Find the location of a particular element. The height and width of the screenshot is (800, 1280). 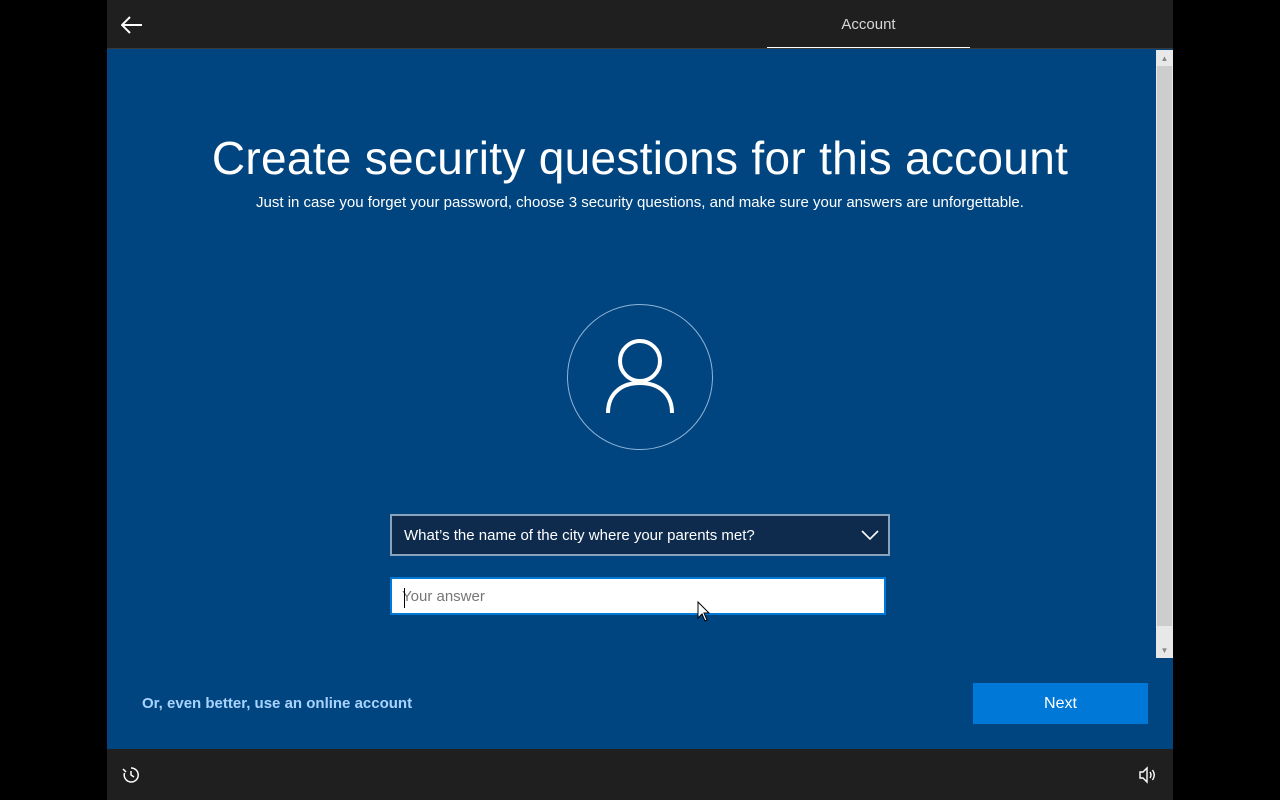

ease-of-access-icon is located at coordinates (131, 775).